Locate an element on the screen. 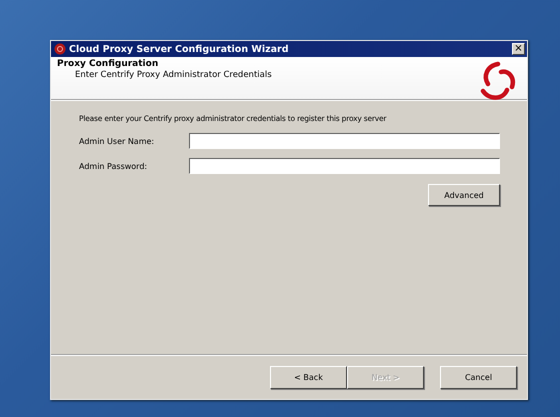  field-label: Admin Password: is located at coordinates (113, 166).